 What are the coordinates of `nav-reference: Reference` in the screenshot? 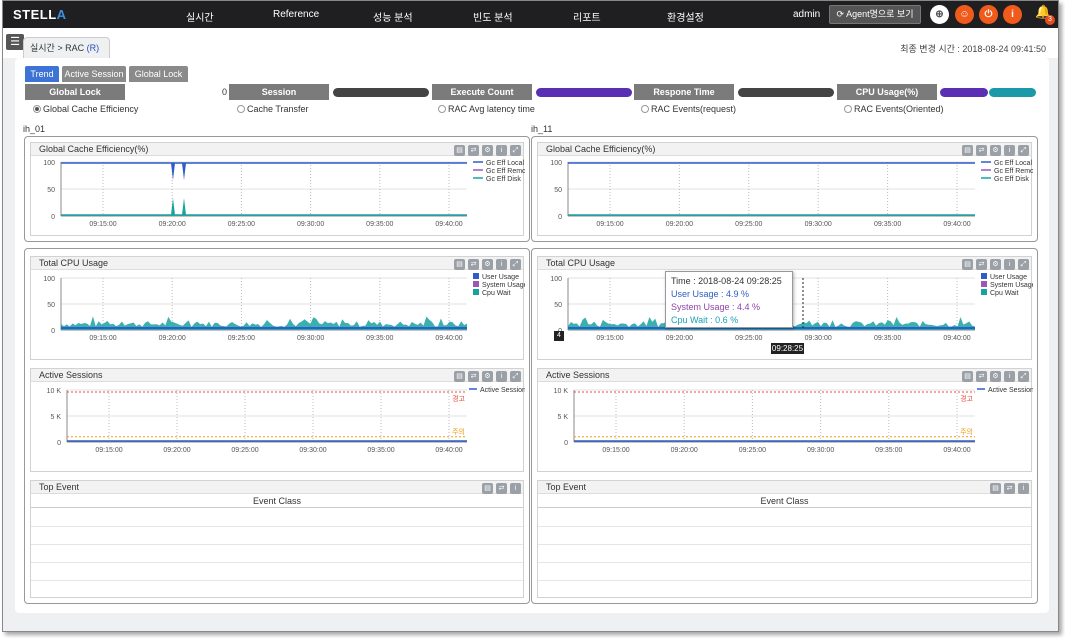 It's located at (296, 14).